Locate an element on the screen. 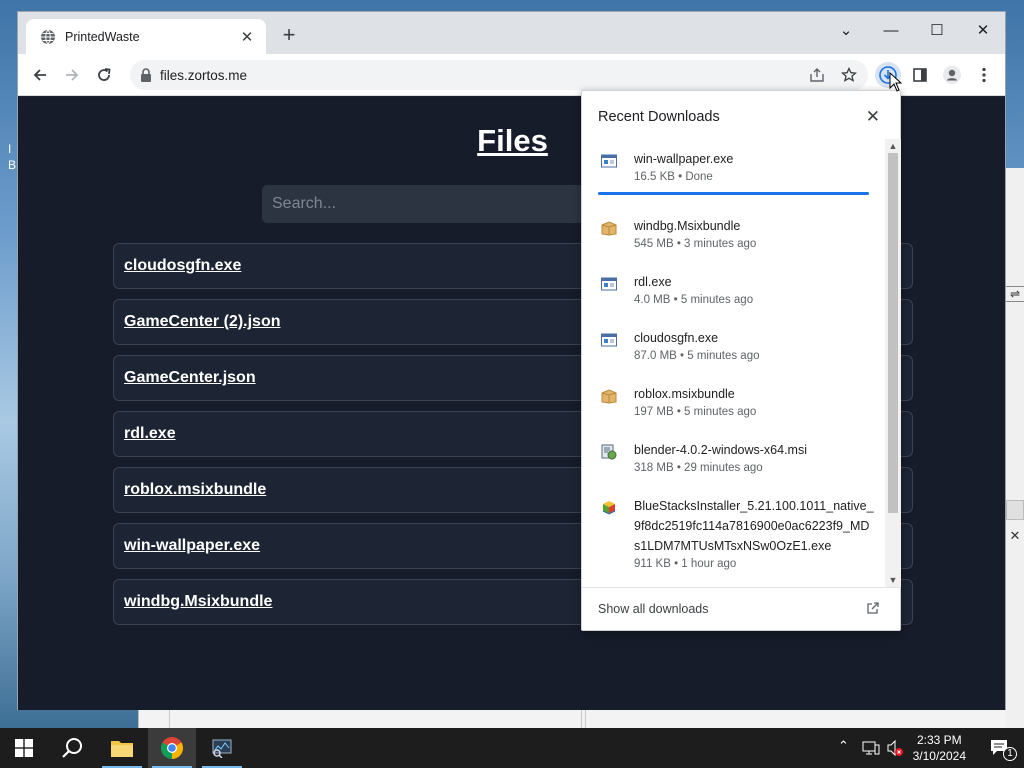 This screenshot has width=1024, height=768. desktop-label-fragment: I is located at coordinates (10, 149).